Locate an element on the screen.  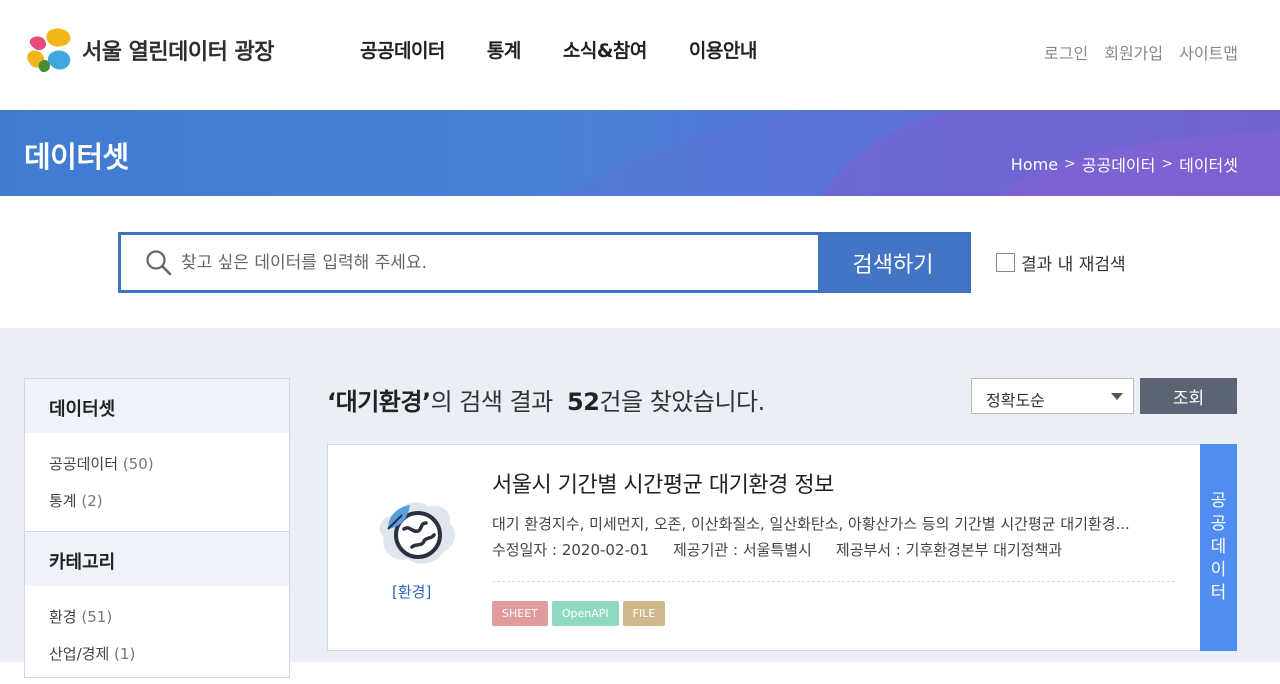
nav-item-news: 소식&참여 is located at coordinates (605, 49).